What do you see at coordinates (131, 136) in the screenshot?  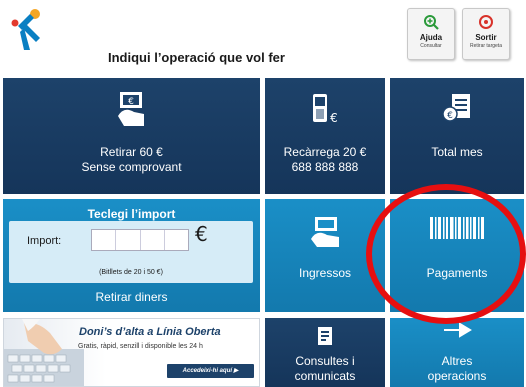 I see `withdraw-60-button: € Retirar 60 € Sense comprovant` at bounding box center [131, 136].